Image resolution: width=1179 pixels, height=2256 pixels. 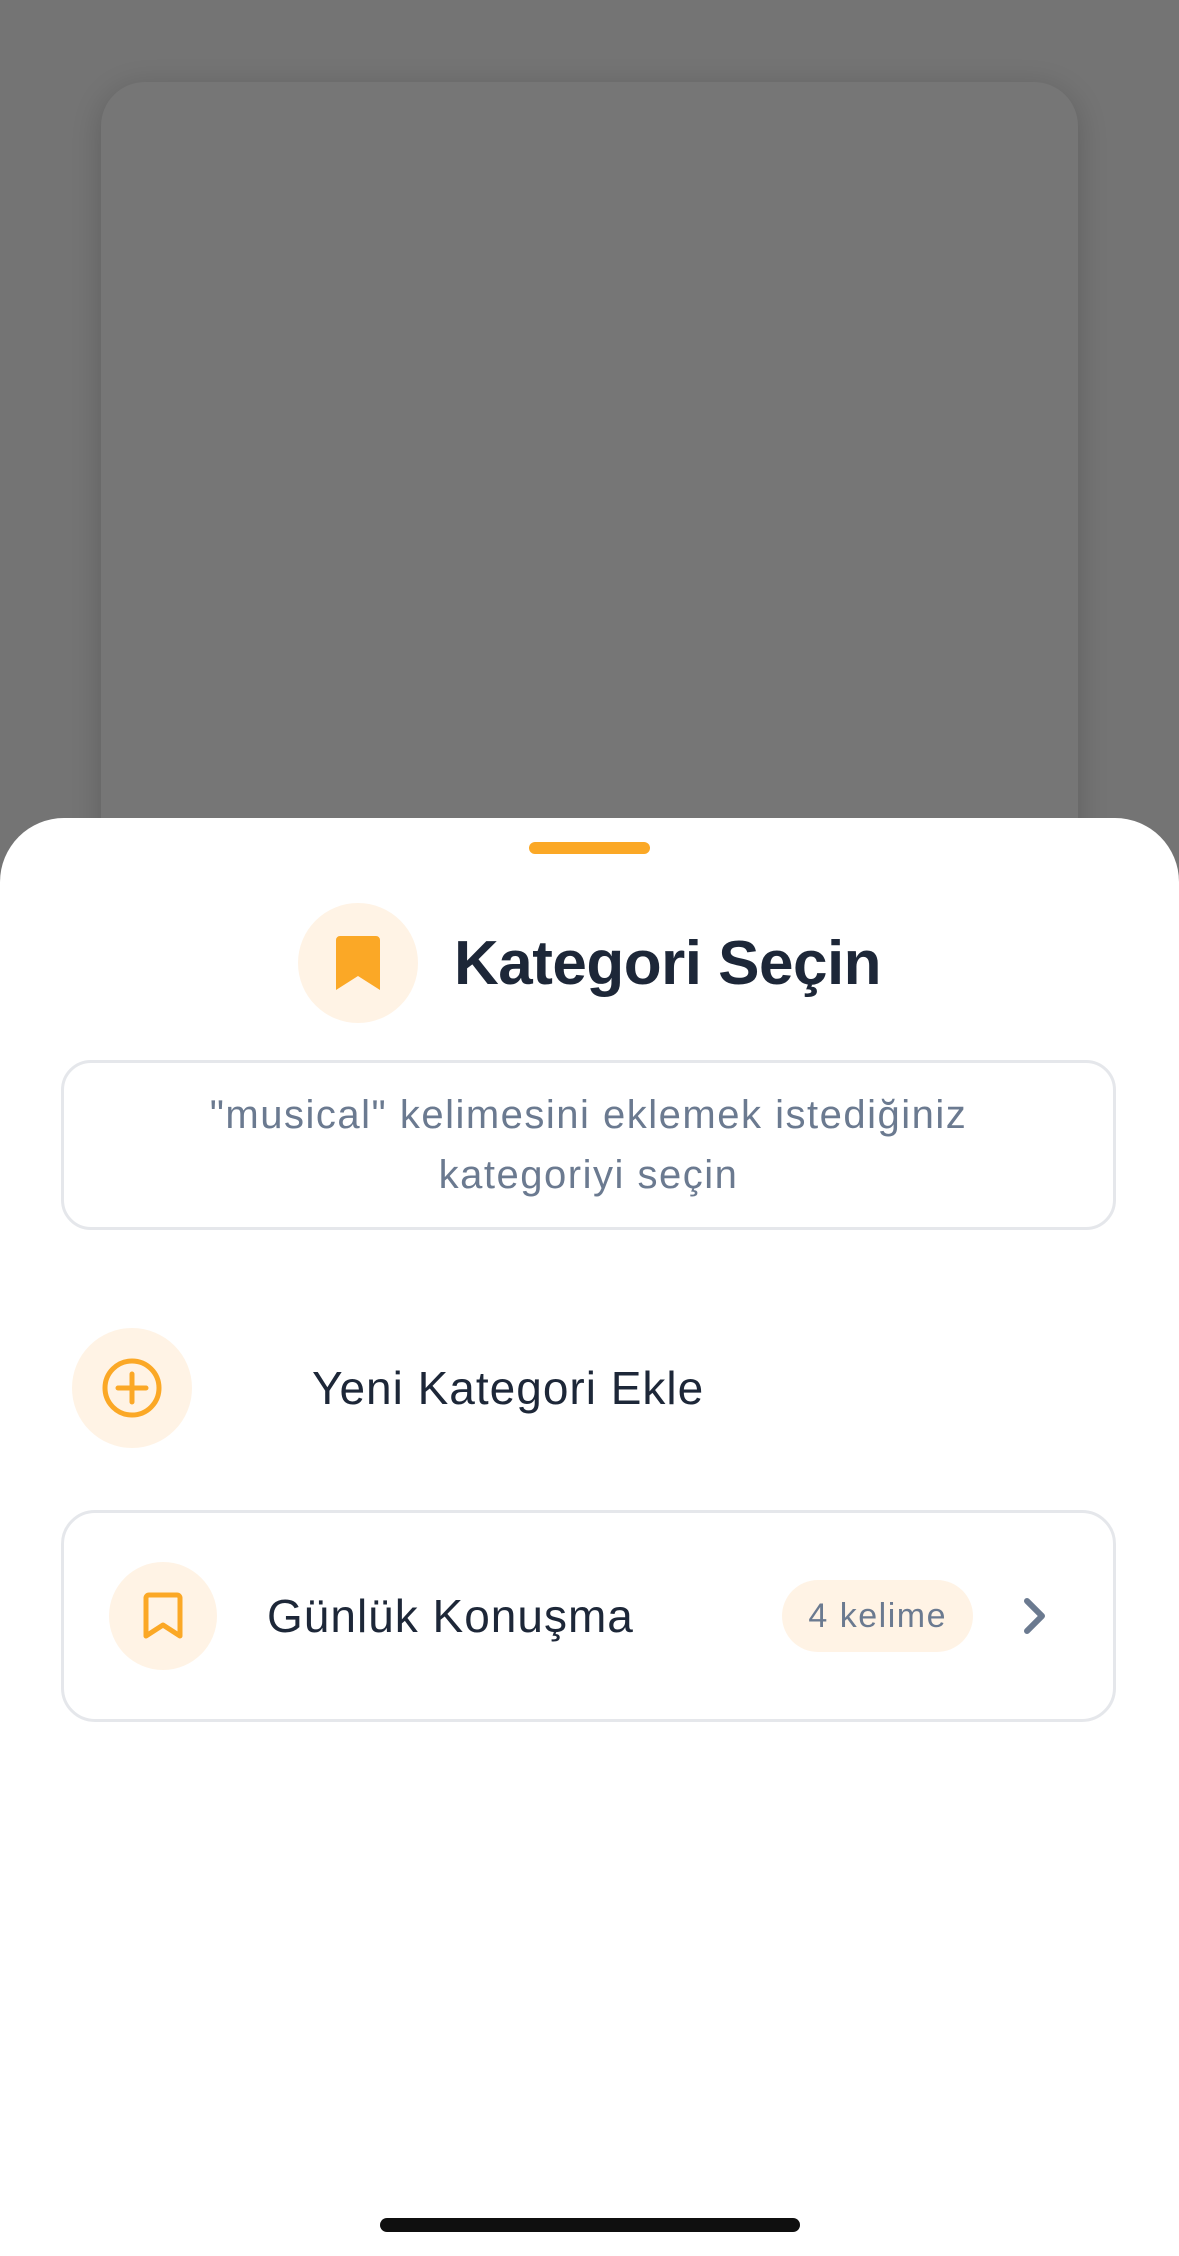 I want to click on chevron-right-icon, so click(x=1035, y=1616).